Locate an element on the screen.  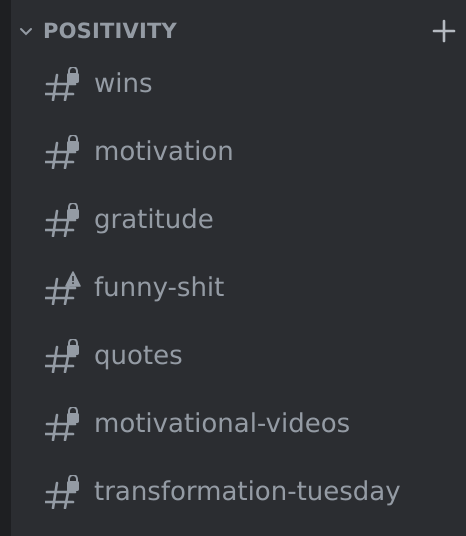
channel-name: wins is located at coordinates (123, 84).